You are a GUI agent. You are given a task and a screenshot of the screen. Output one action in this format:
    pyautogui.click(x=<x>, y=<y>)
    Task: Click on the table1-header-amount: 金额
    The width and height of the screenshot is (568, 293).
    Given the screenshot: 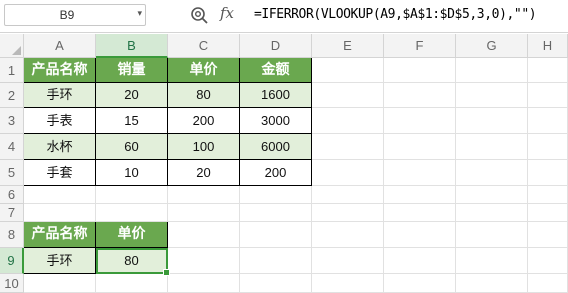 What is the action you would take?
    pyautogui.click(x=276, y=70)
    